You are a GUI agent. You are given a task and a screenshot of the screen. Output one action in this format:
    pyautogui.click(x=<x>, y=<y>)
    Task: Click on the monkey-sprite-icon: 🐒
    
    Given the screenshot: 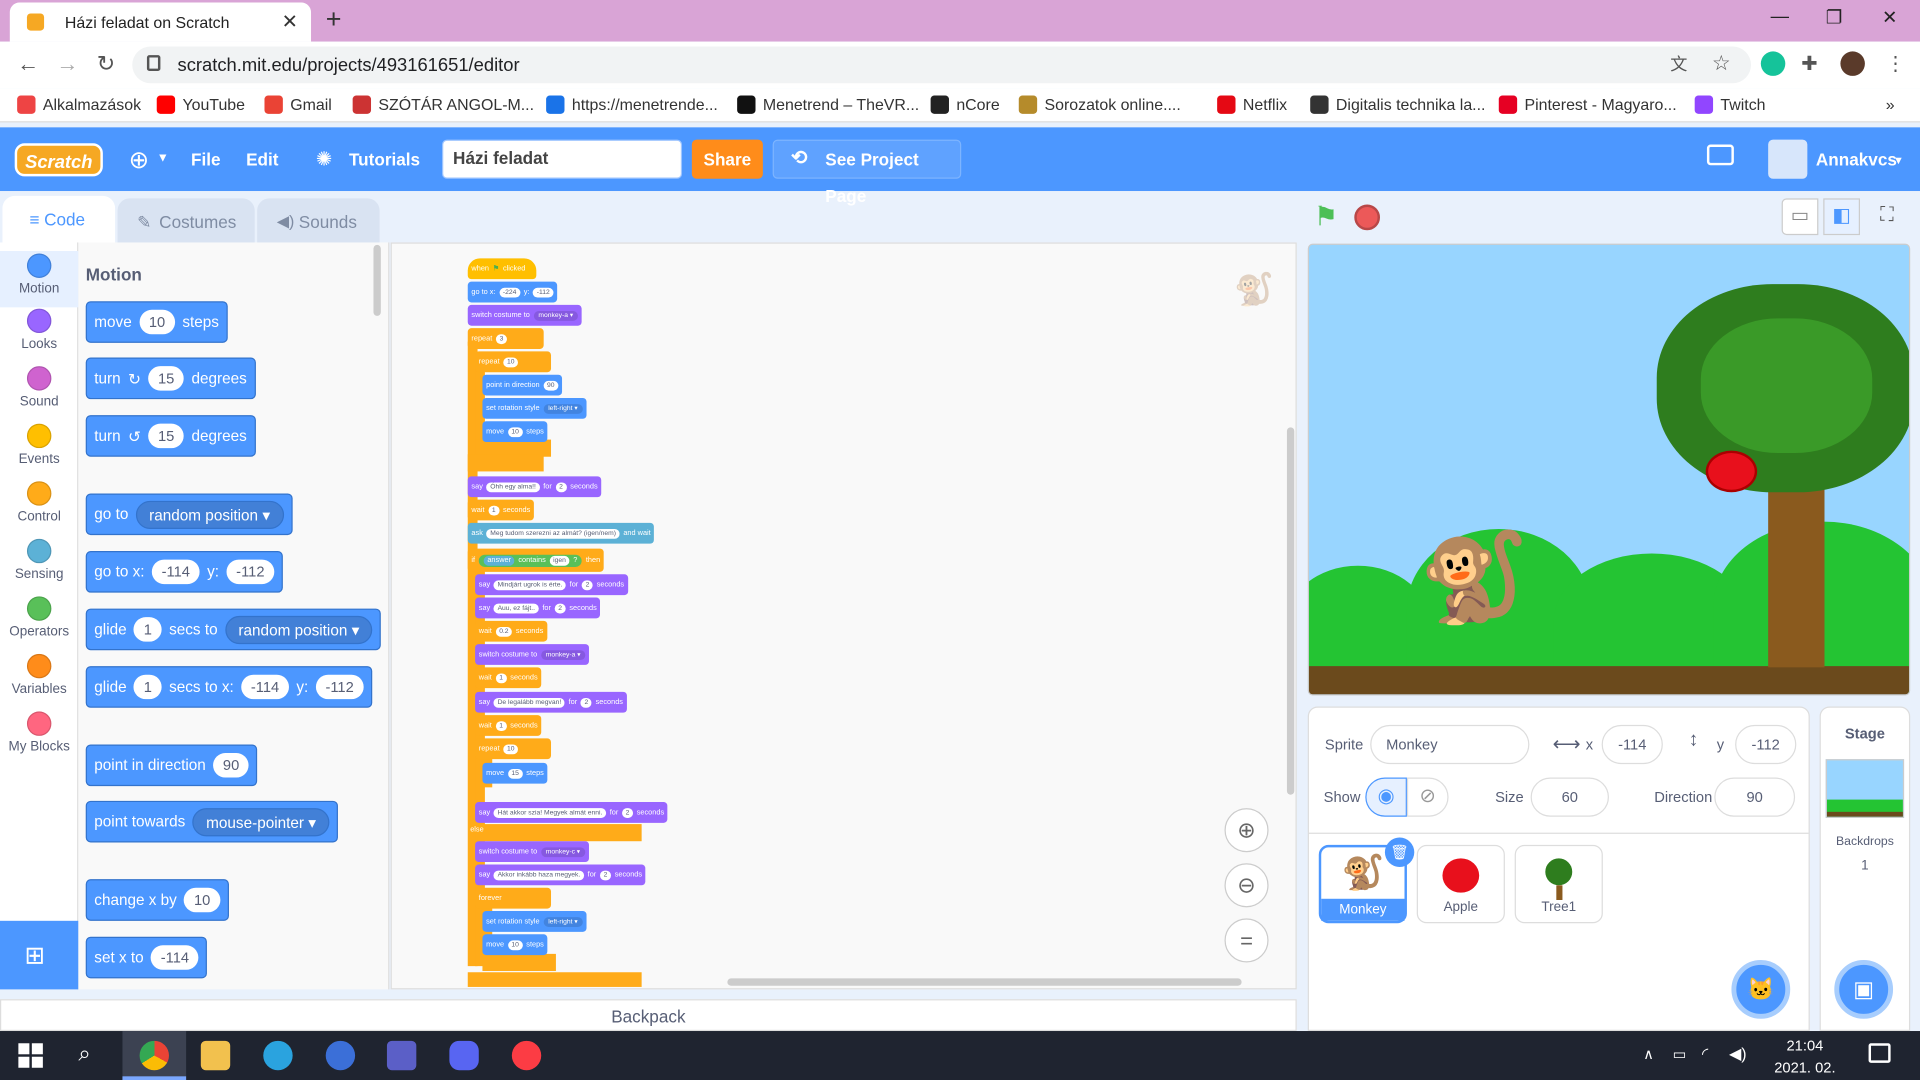 What is the action you would take?
    pyautogui.click(x=1474, y=578)
    